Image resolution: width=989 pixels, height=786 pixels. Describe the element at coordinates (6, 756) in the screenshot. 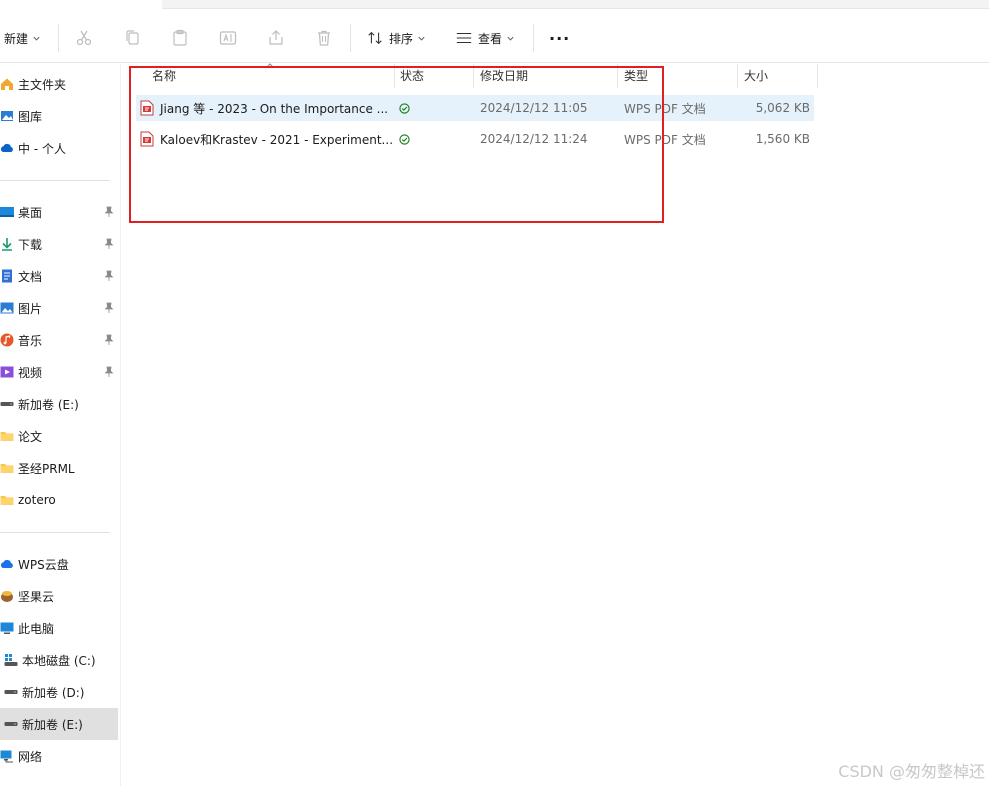

I see `network-icon` at that location.